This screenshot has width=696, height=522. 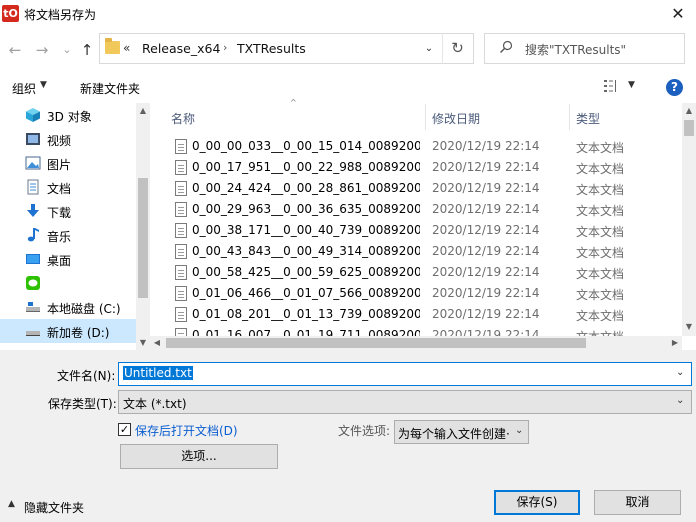 I want to click on file-list-vertical-scrollbar, so click(x=689, y=219).